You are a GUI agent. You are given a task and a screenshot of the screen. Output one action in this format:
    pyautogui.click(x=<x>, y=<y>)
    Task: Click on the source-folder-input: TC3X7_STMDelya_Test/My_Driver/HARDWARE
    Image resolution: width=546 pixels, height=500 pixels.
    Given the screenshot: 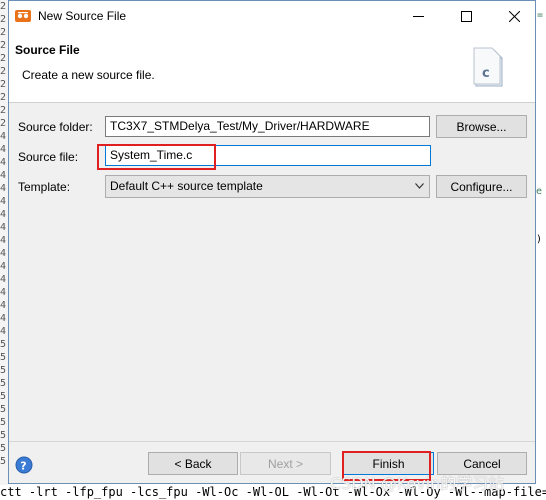 What is the action you would take?
    pyautogui.click(x=267, y=126)
    